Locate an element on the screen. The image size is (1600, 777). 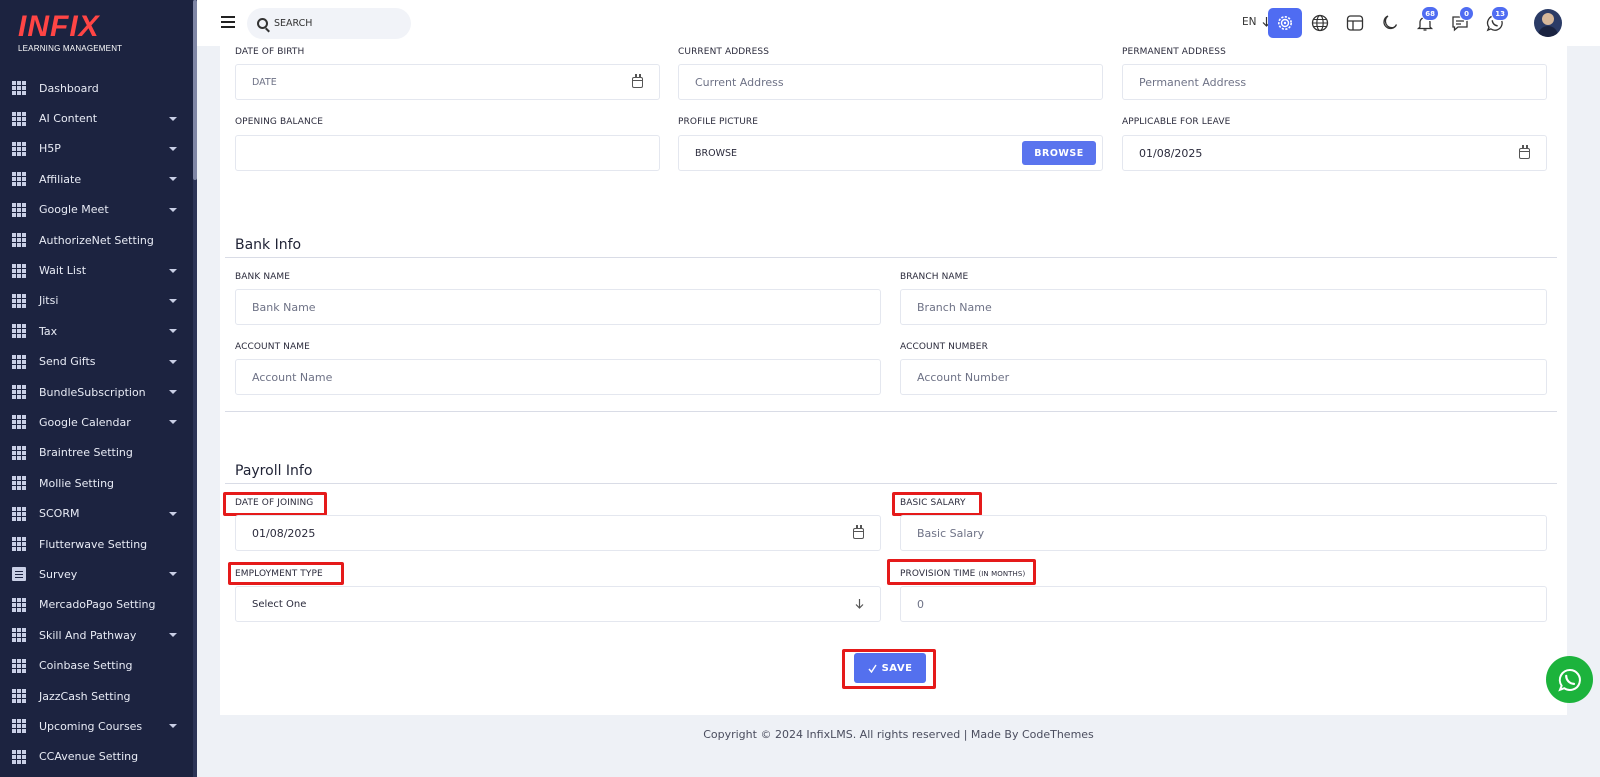
sidebar-item-upcoming-courses: Upcoming Courses is located at coordinates (96, 726).